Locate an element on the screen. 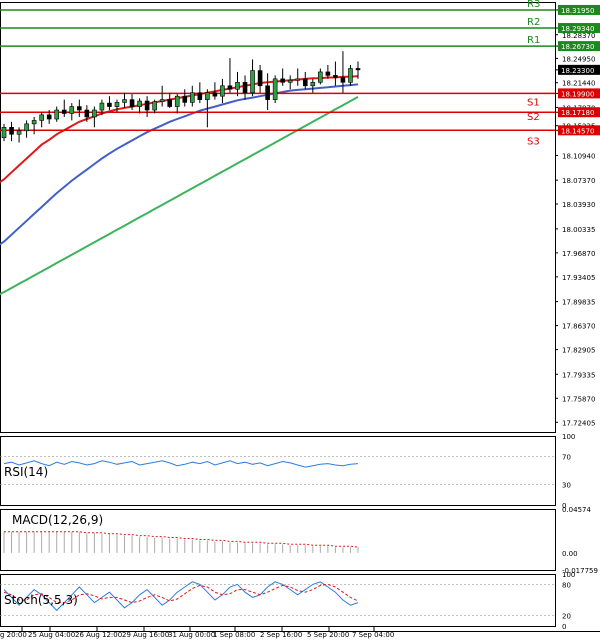  rsi-tick-label: 100 is located at coordinates (568, 437).